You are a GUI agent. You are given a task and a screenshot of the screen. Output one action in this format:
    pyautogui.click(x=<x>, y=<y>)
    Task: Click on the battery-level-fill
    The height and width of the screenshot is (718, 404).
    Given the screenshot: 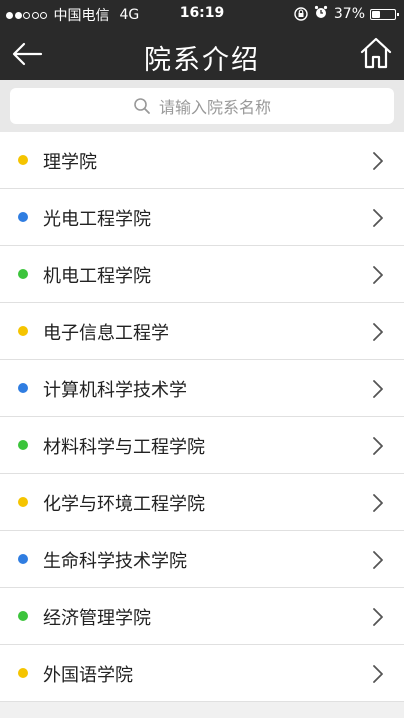 What is the action you would take?
    pyautogui.click(x=376, y=14)
    